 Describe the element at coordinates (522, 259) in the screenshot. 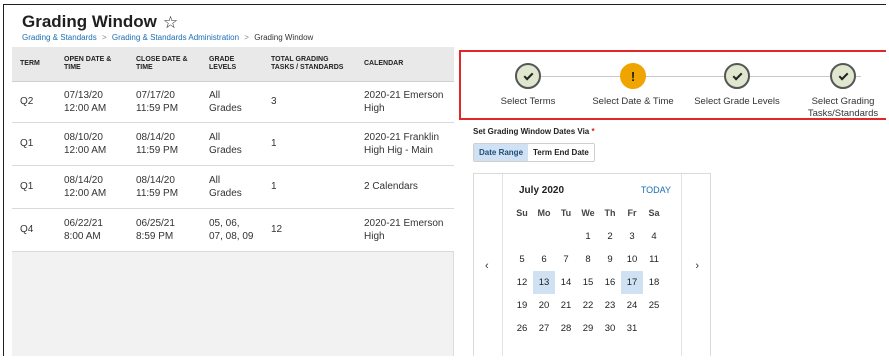

I see `calendar-day: 5` at that location.